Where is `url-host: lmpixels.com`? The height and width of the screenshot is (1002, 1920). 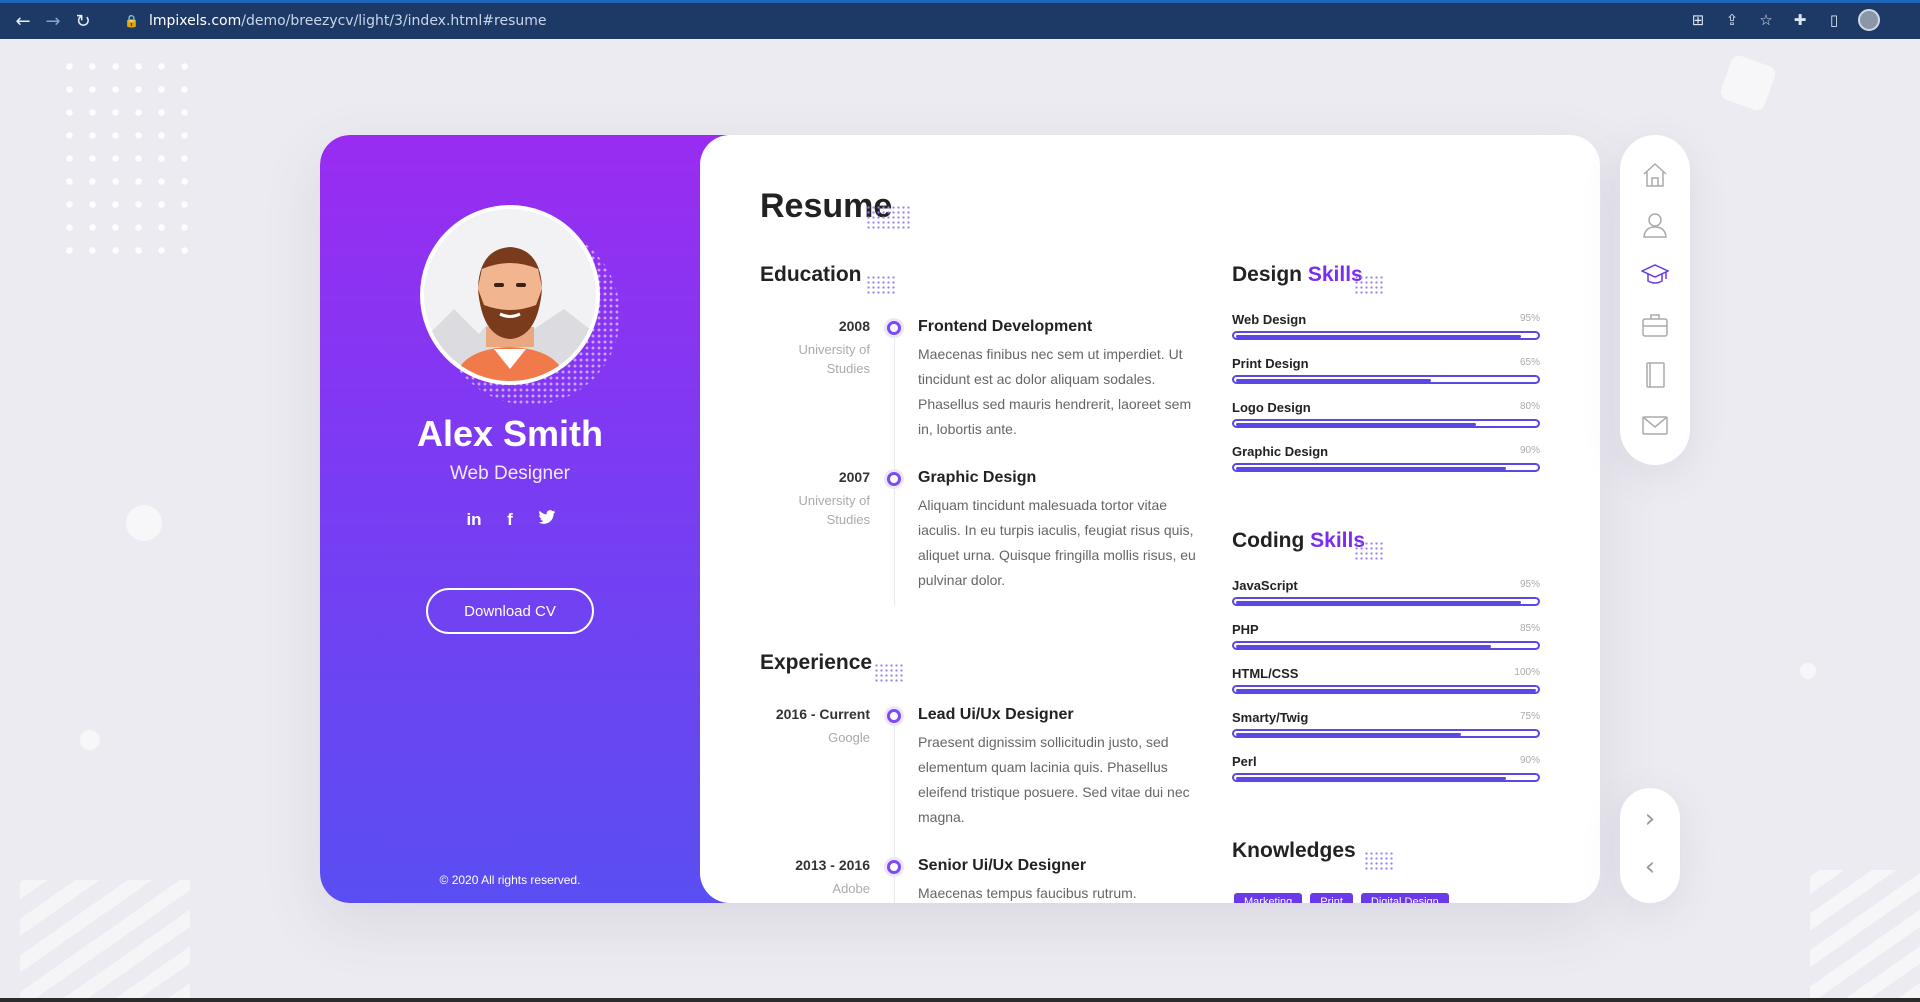
url-host: lmpixels.com is located at coordinates (195, 21).